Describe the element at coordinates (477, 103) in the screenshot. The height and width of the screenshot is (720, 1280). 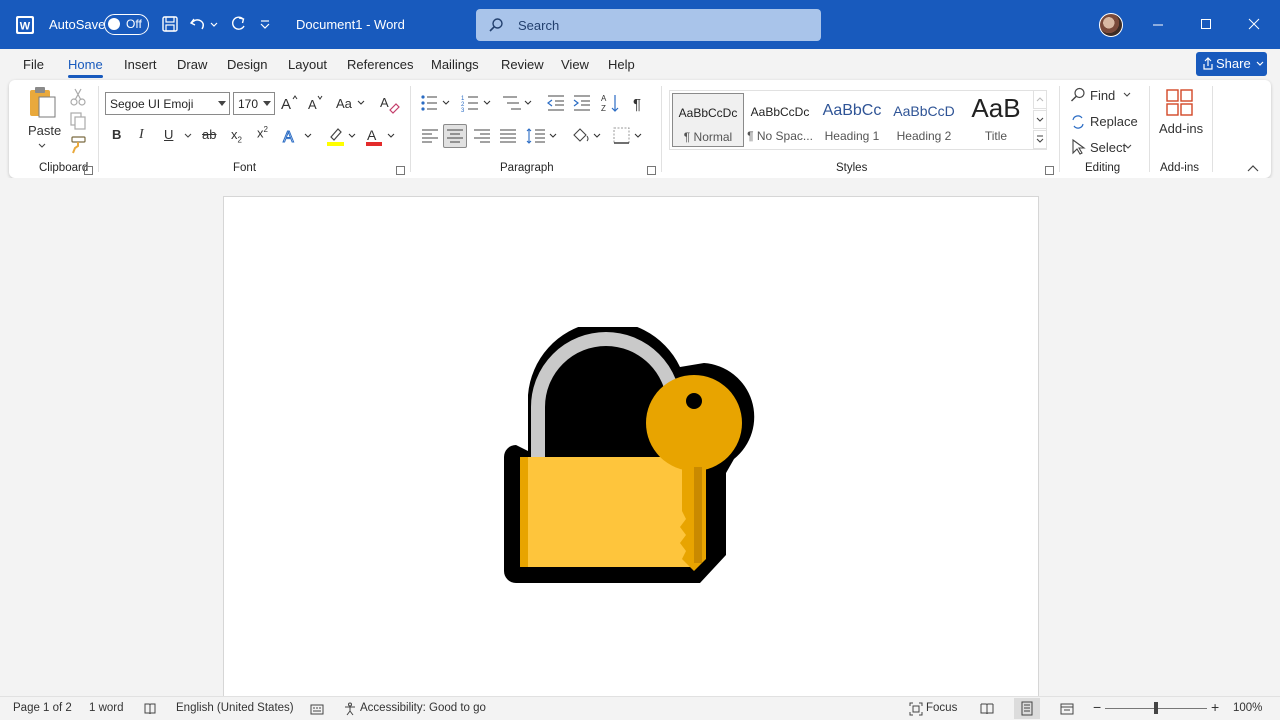
I see `numbering-icon: 123` at that location.